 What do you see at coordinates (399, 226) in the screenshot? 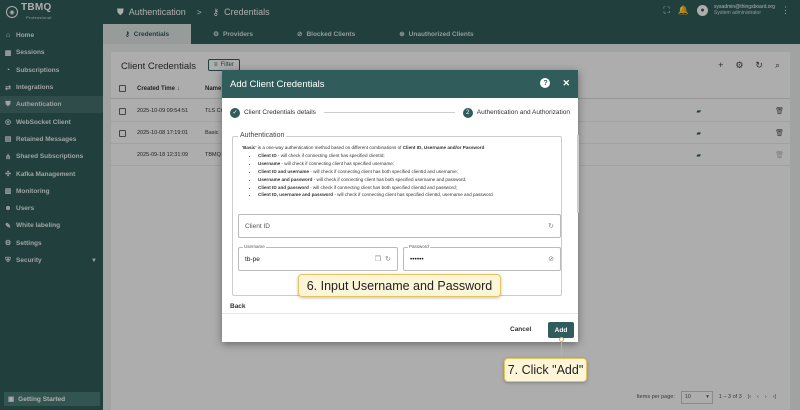
I see `client-id-field: Client ID ↻` at bounding box center [399, 226].